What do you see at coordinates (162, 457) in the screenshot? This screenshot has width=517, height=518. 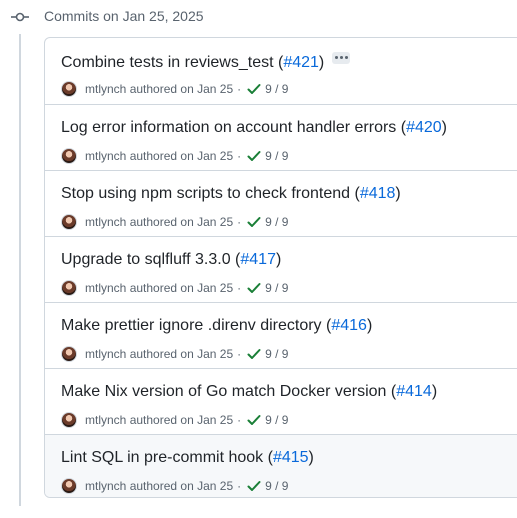 I see `commit-message-link: Lint SQL in pre-commit hook` at bounding box center [162, 457].